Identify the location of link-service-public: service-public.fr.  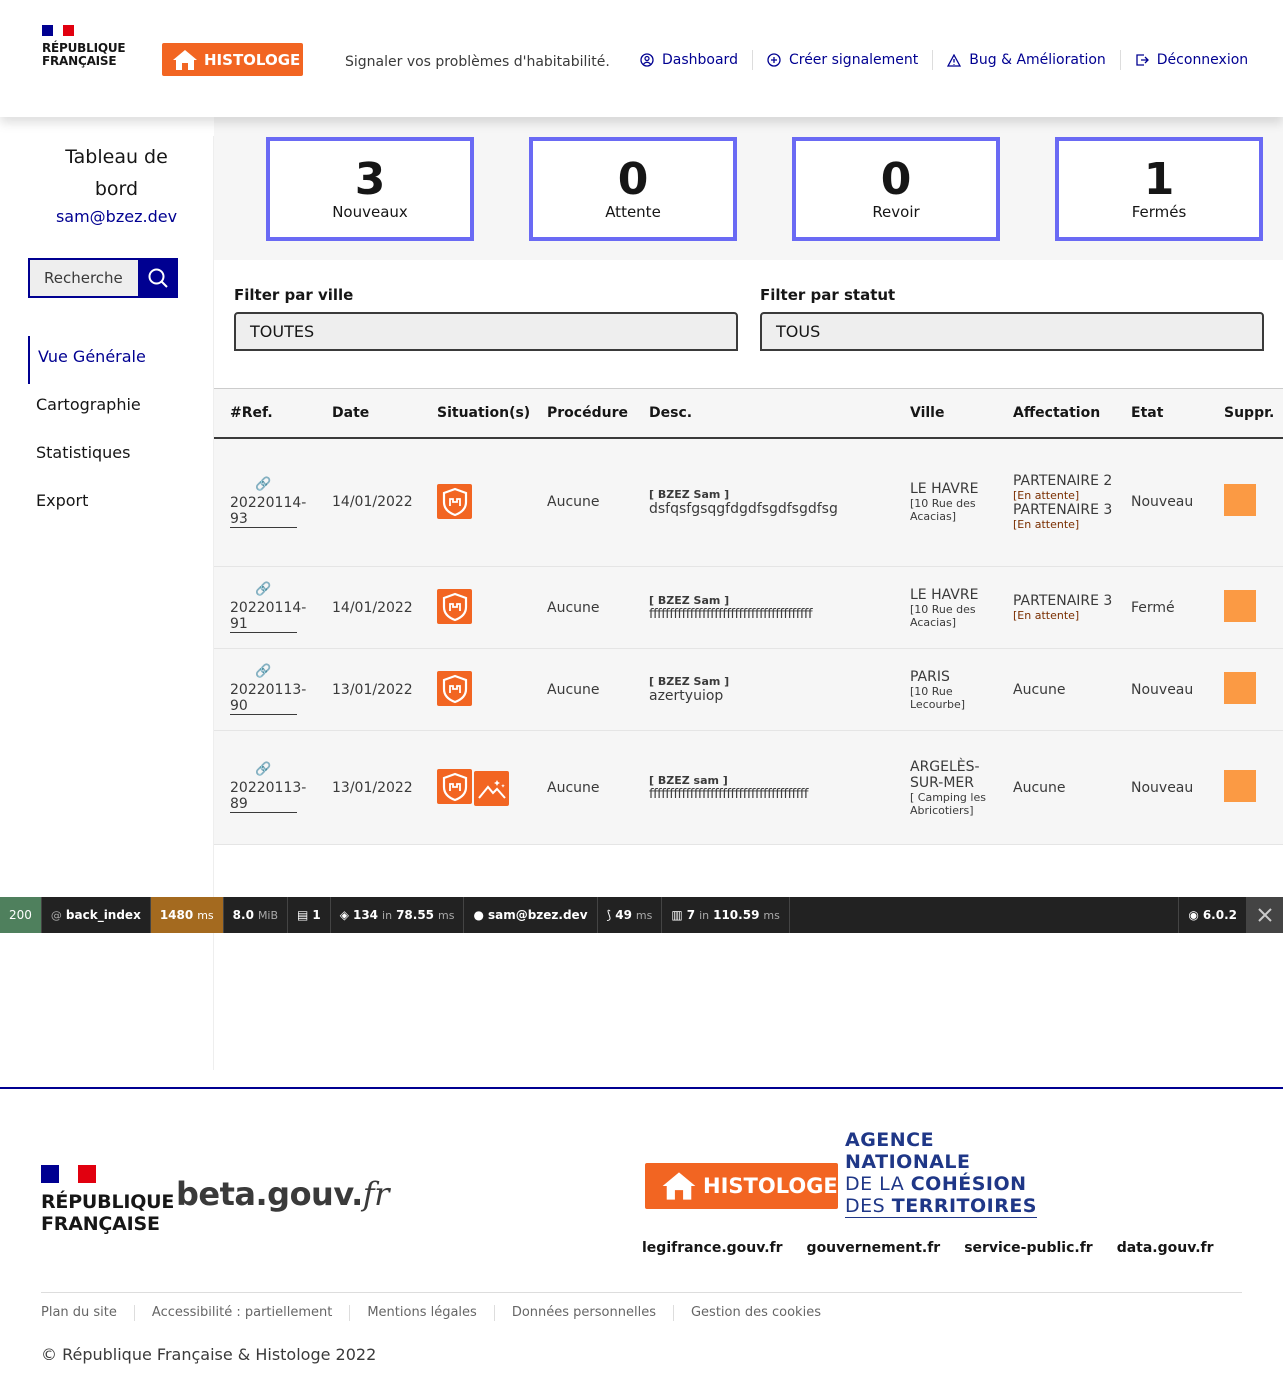
(1028, 1248).